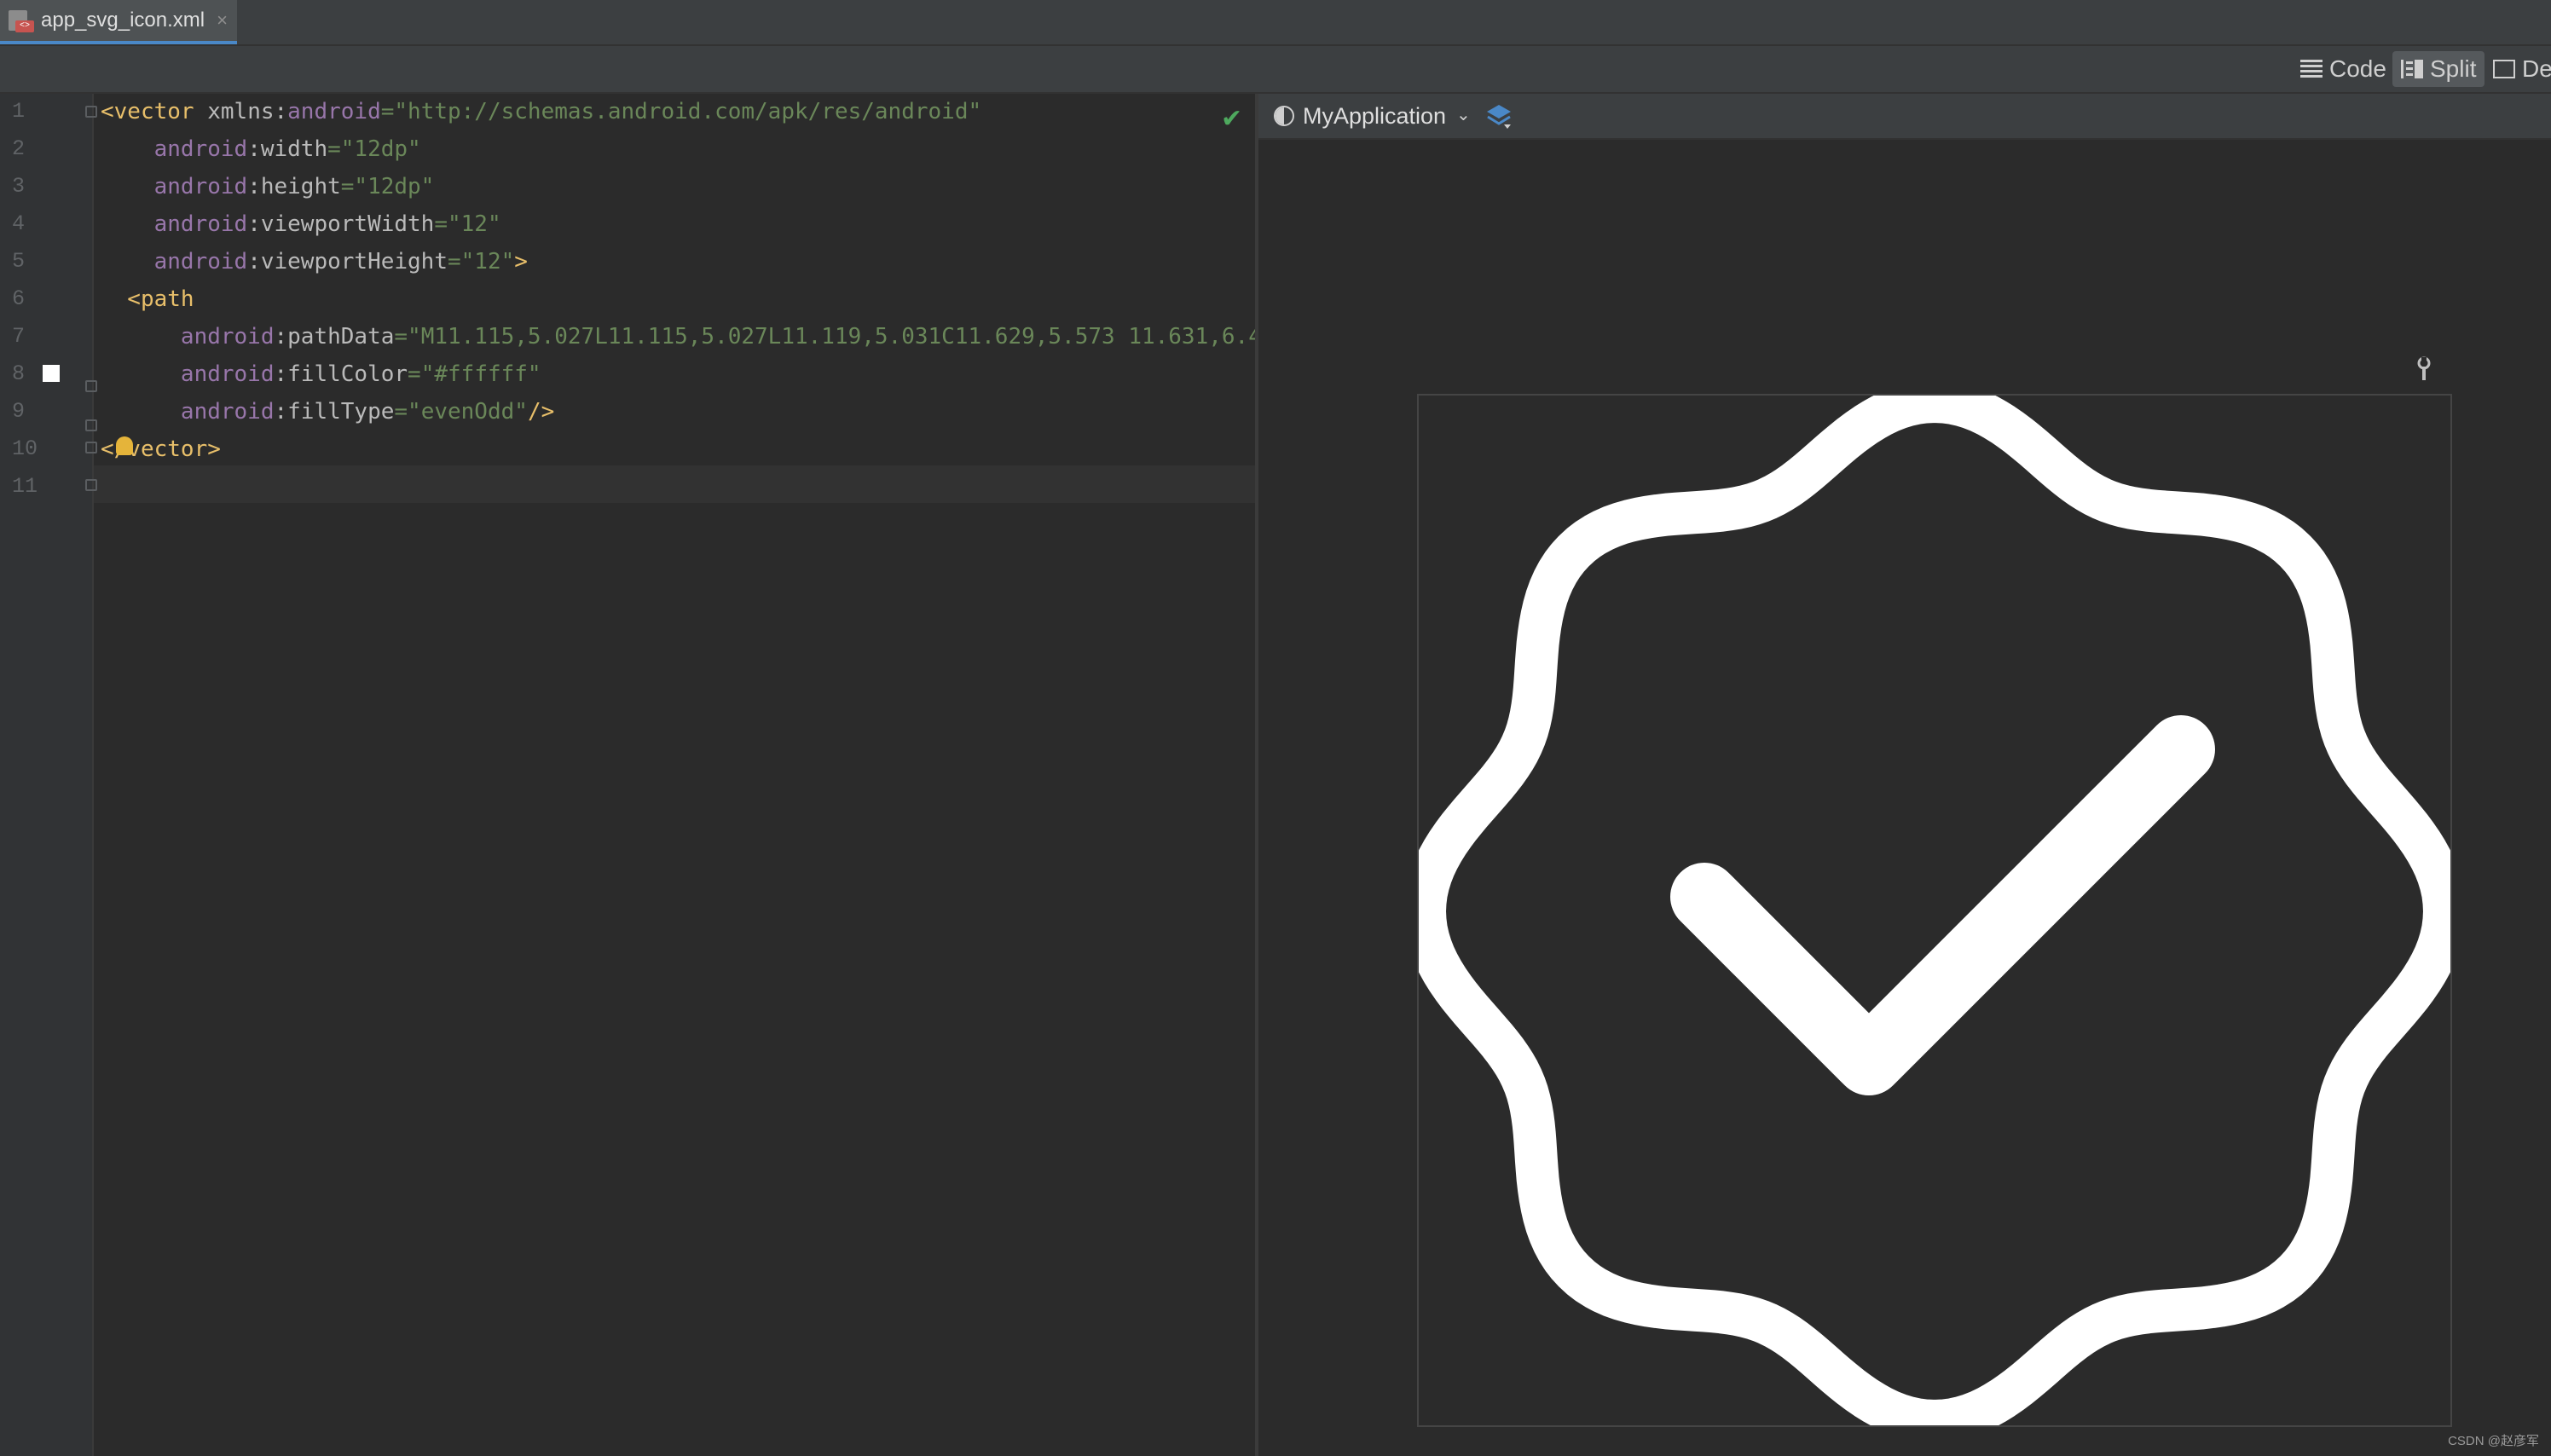 The image size is (2551, 1456). Describe the element at coordinates (19, 336) in the screenshot. I see `line-number: 7` at that location.